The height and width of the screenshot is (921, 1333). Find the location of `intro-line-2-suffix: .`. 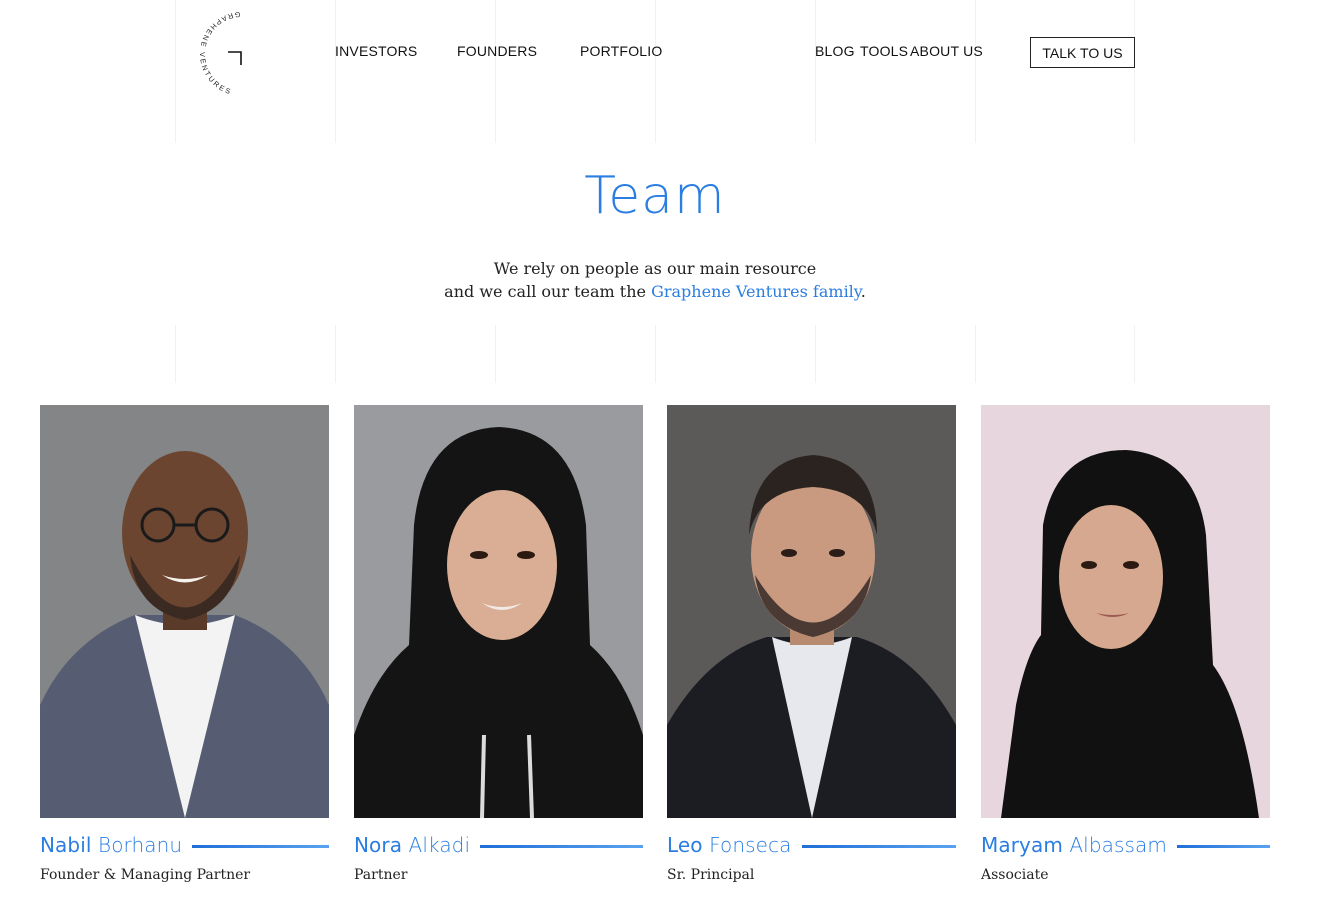

intro-line-2-suffix: . is located at coordinates (863, 291).